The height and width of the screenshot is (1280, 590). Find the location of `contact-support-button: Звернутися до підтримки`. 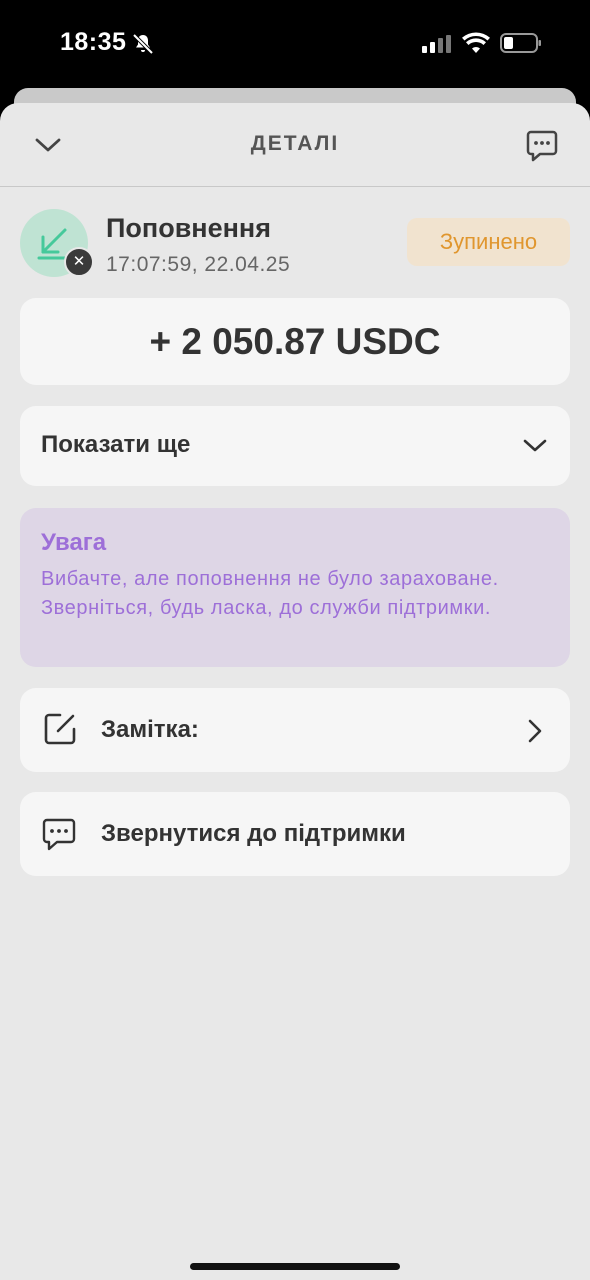

contact-support-button: Звернутися до підтримки is located at coordinates (295, 834).